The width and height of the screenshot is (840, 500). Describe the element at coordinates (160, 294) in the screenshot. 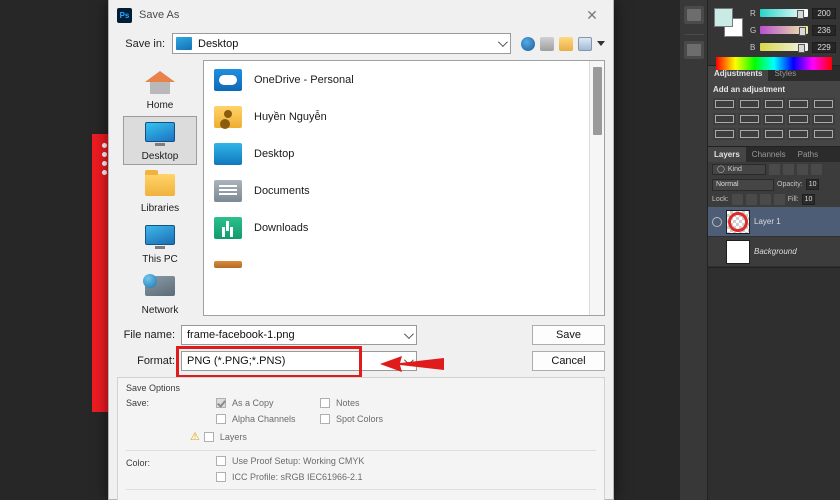

I see `sidebar-item-network: Network` at that location.